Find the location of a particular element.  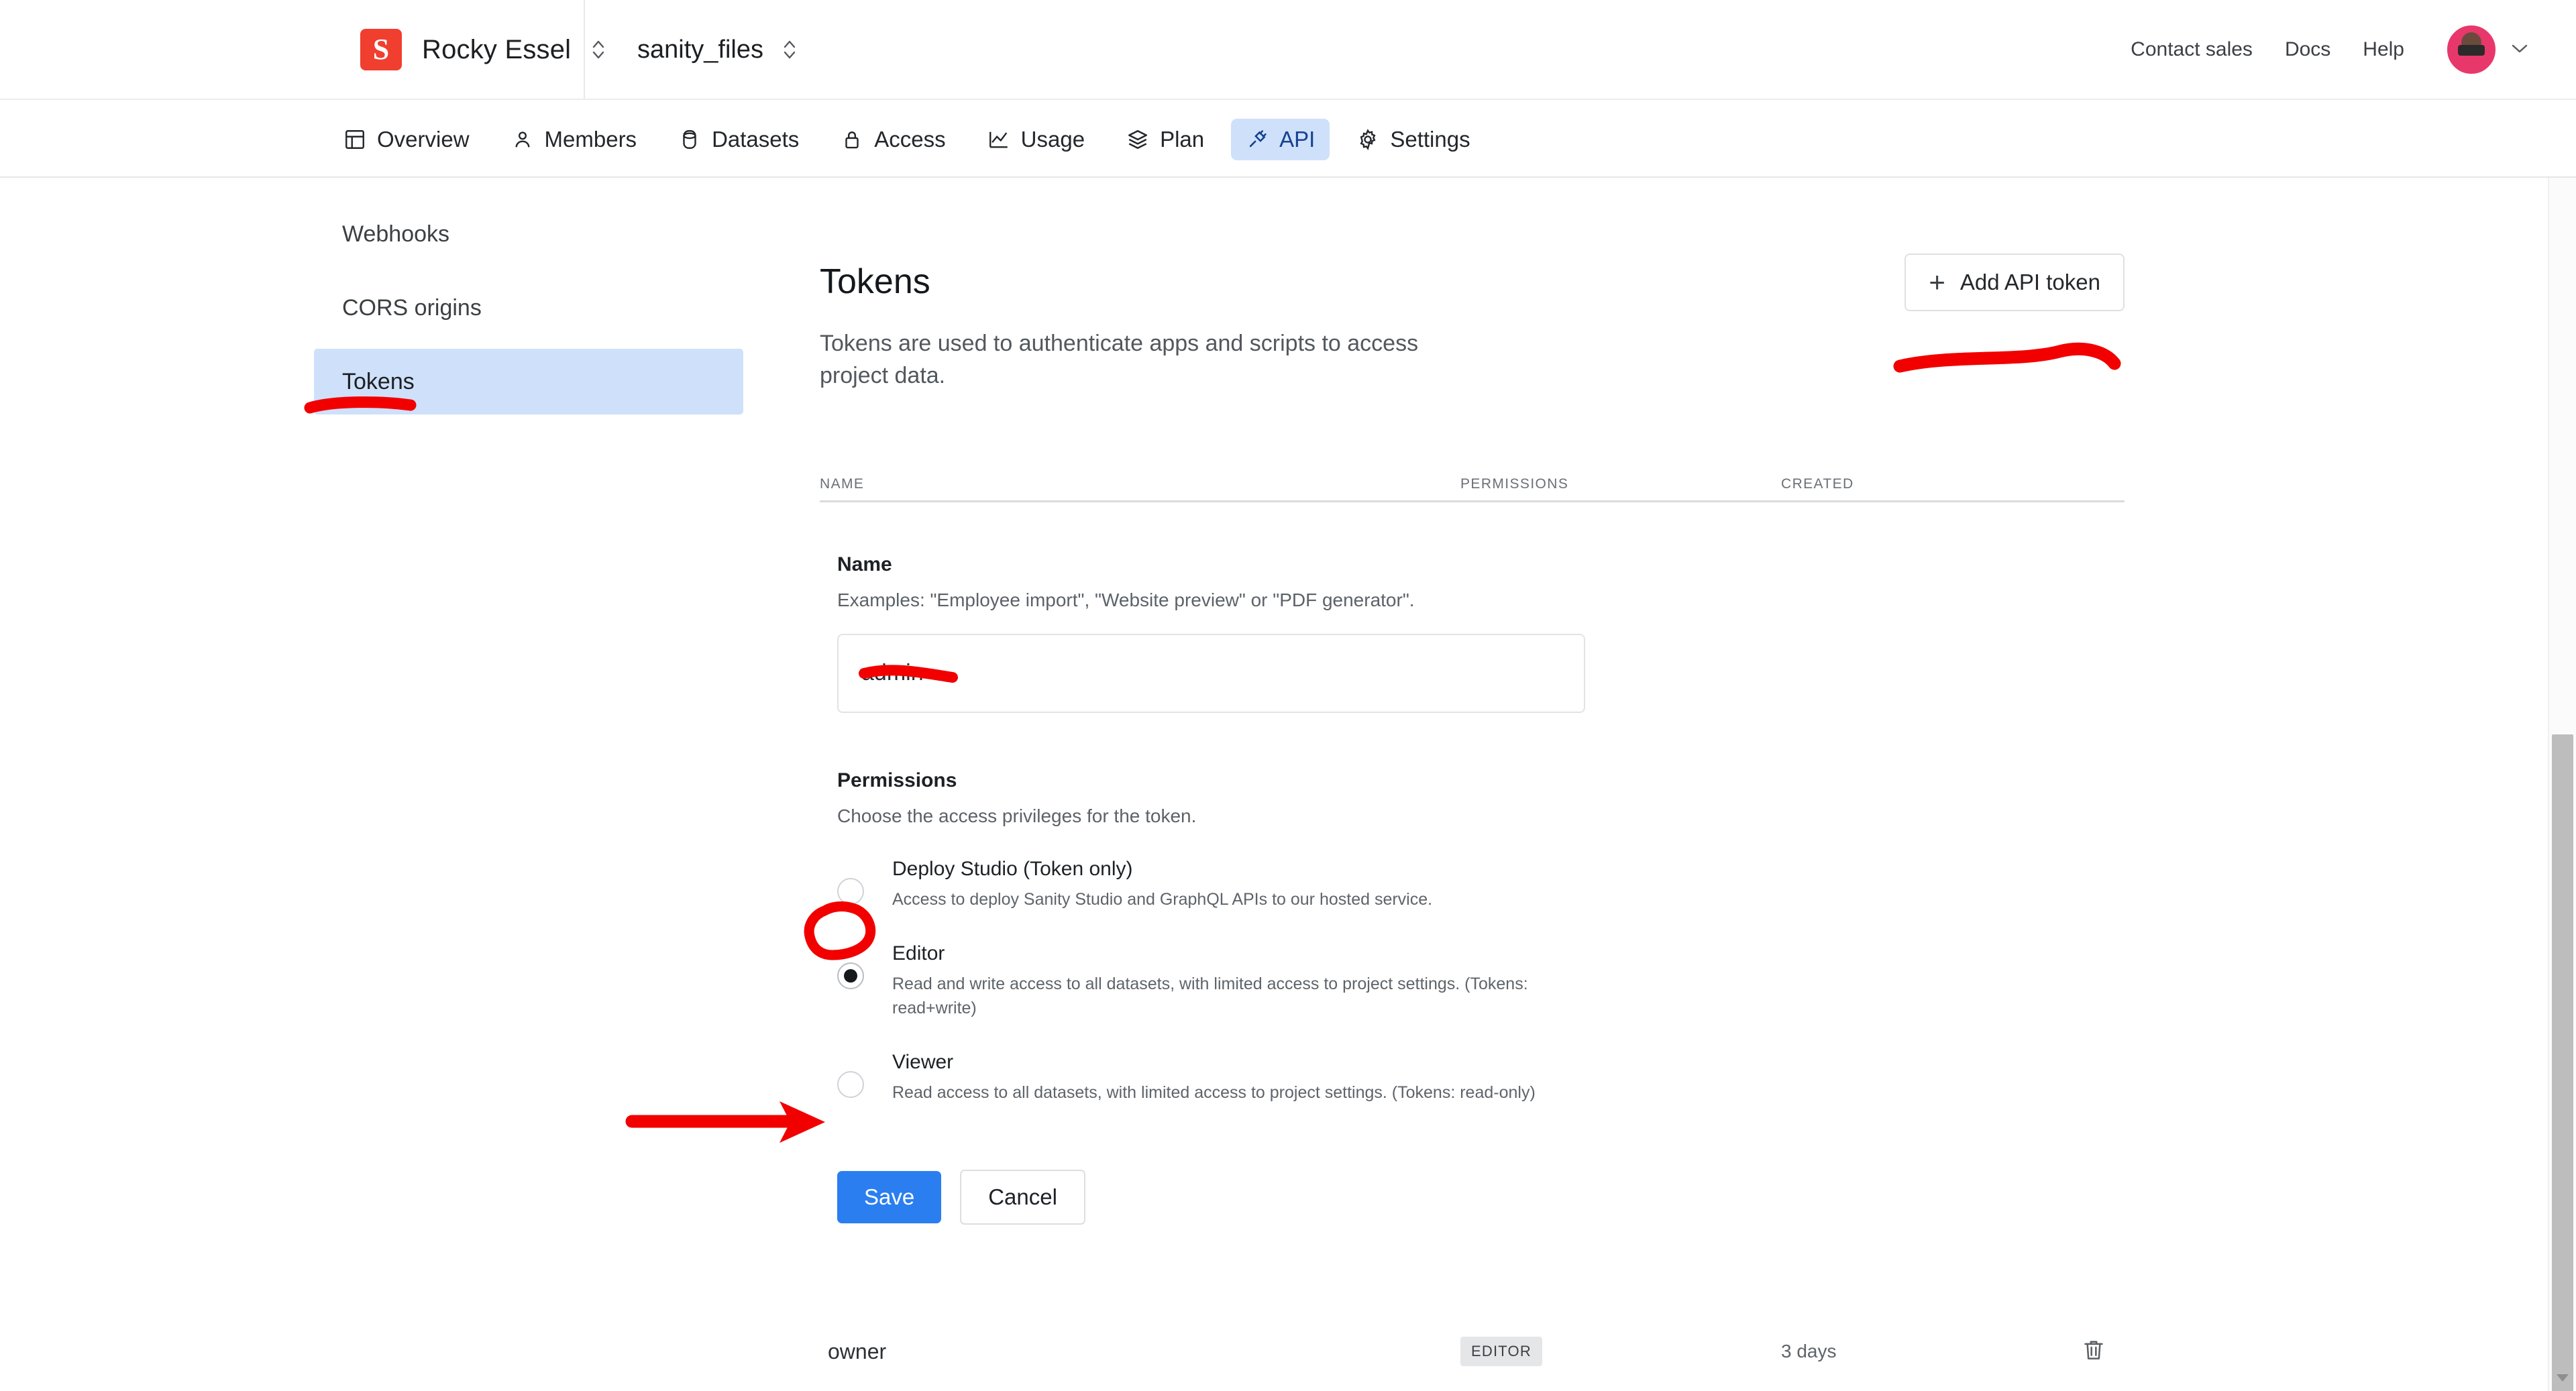

docs-link: Docs is located at coordinates (2307, 50).